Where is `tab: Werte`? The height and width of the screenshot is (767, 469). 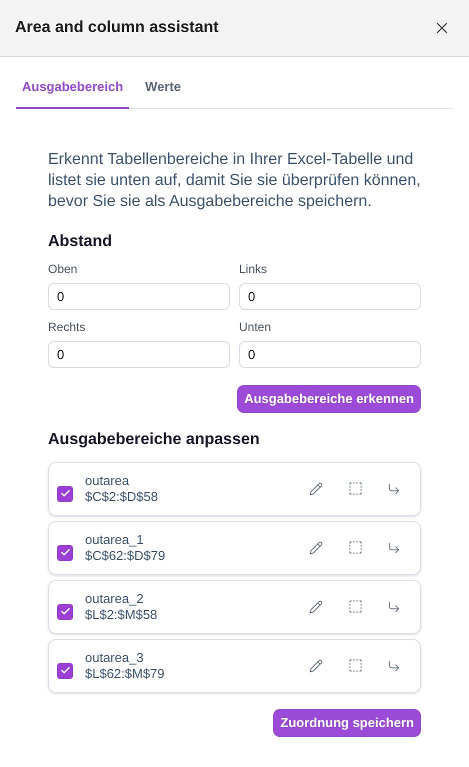 tab: Werte is located at coordinates (163, 90).